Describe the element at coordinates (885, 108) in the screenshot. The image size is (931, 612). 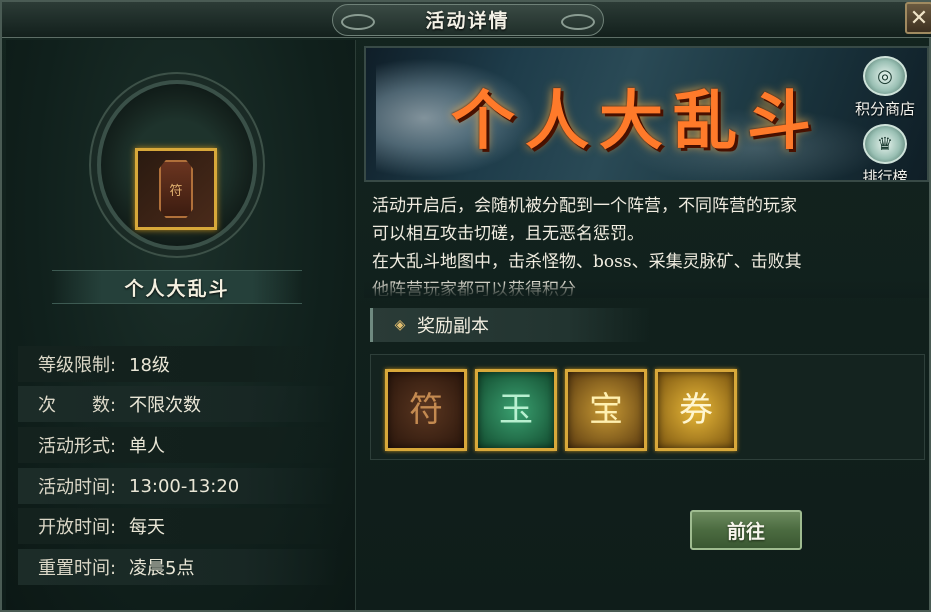
I see `points-shop-label: 积分商店` at that location.